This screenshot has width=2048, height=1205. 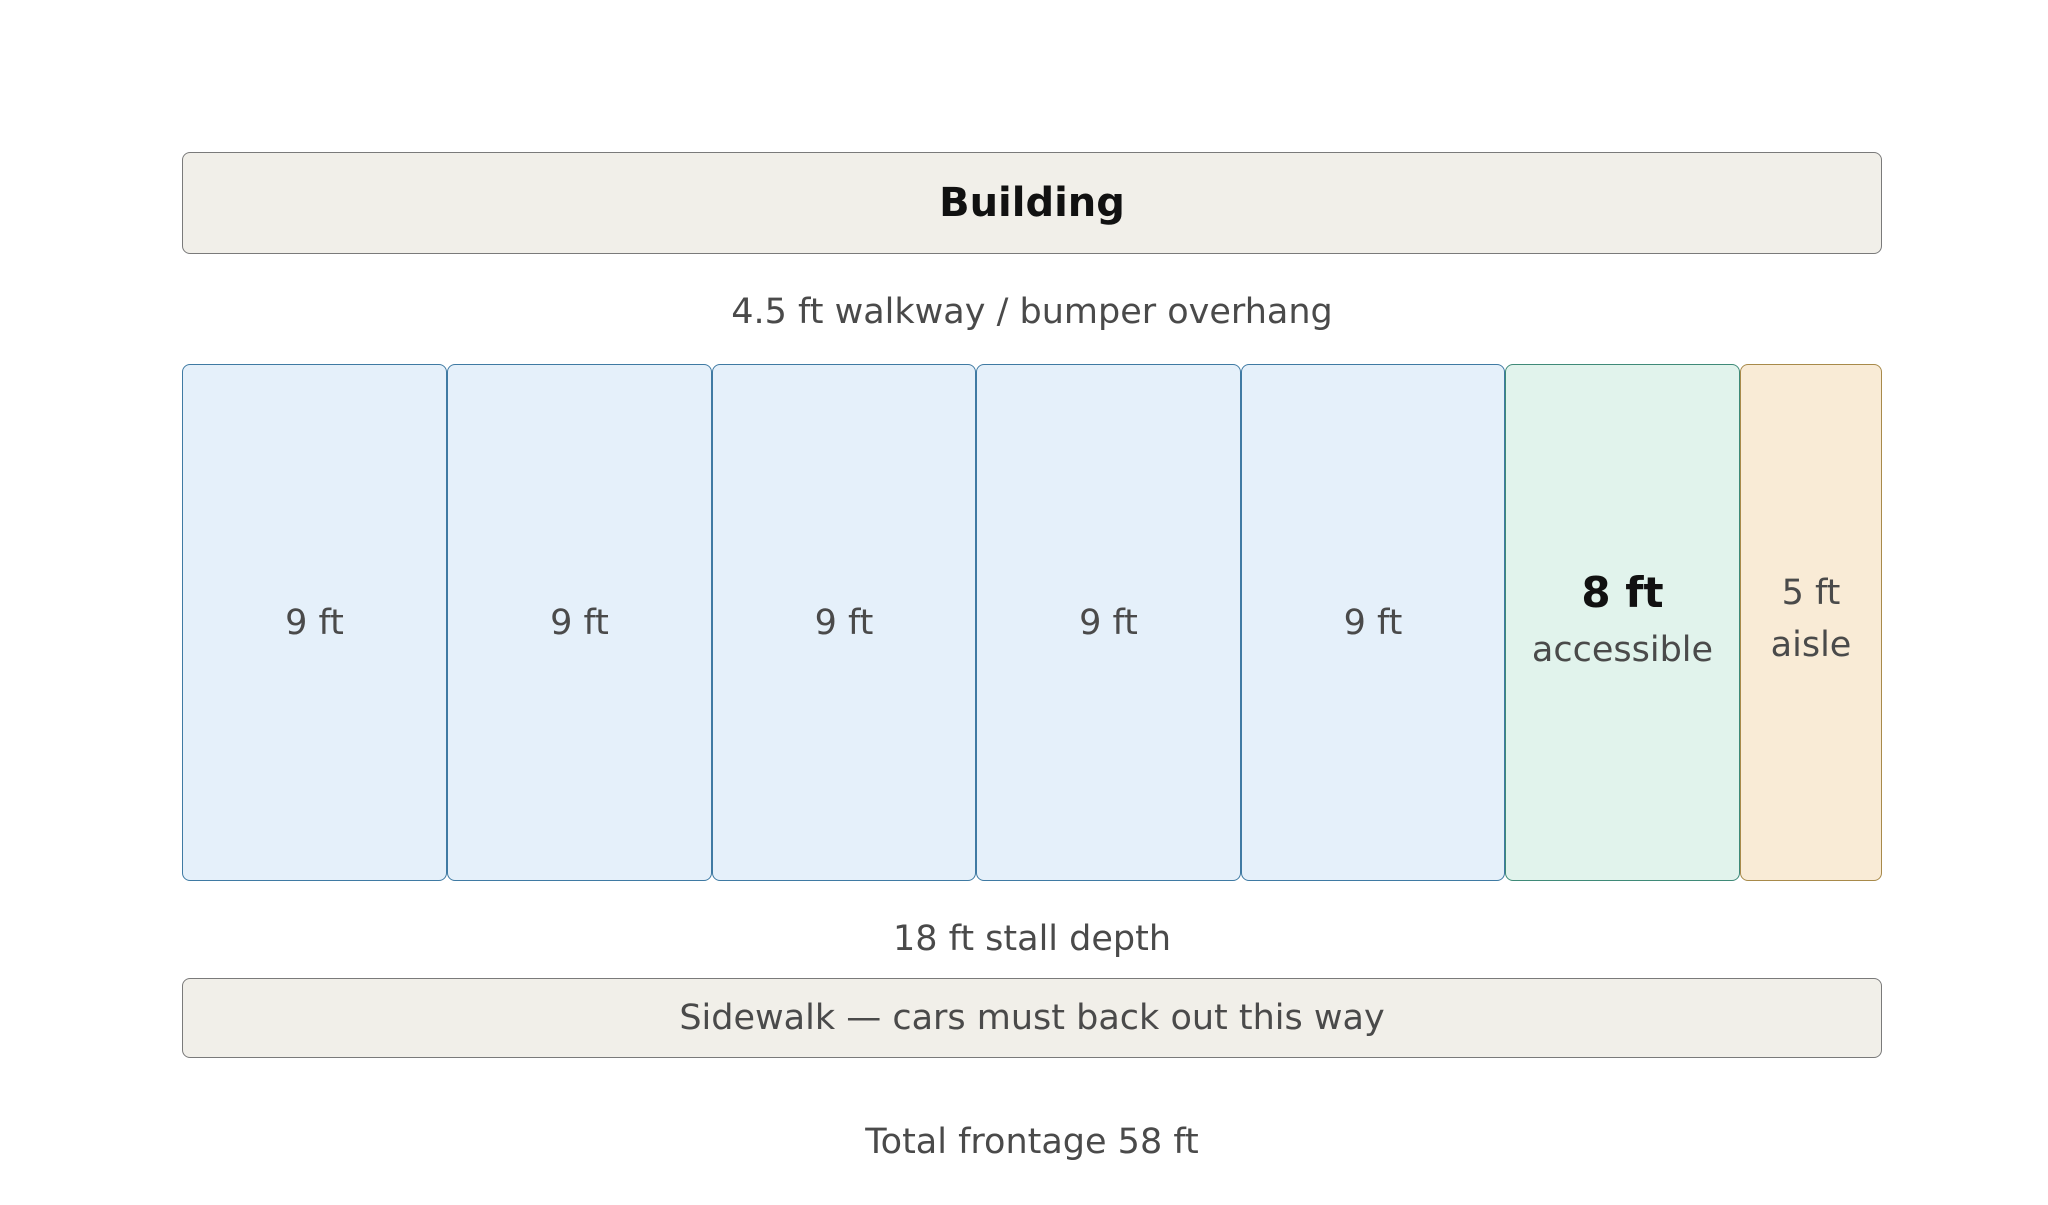 I want to click on sidewalk-block: Sidewalk — cars must back out this way, so click(x=1032, y=1018).